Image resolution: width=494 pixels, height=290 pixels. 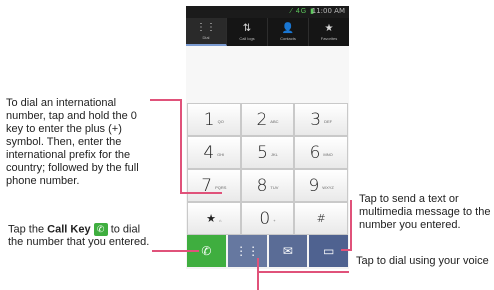 I want to click on key-3: 3 DEF, so click(x=321, y=119).